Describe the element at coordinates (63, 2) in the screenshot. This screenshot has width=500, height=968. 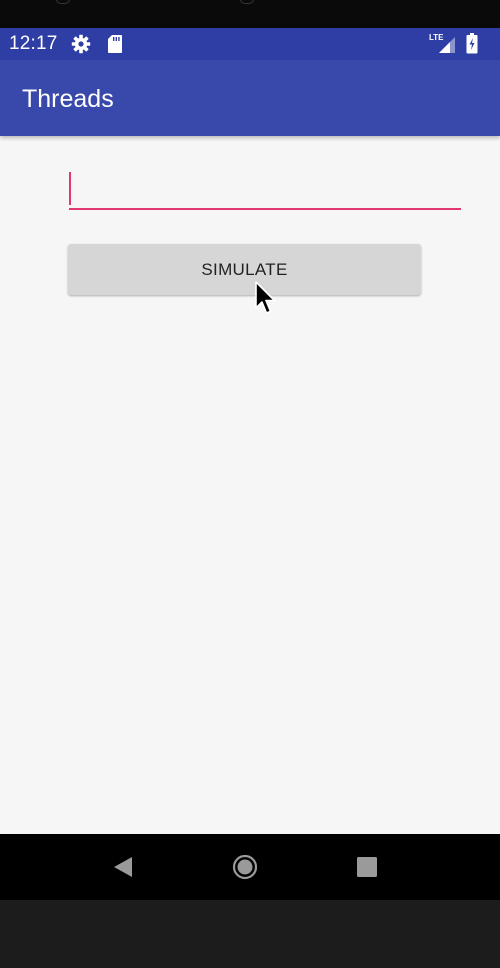
I see `bezel-sensor-icon` at that location.